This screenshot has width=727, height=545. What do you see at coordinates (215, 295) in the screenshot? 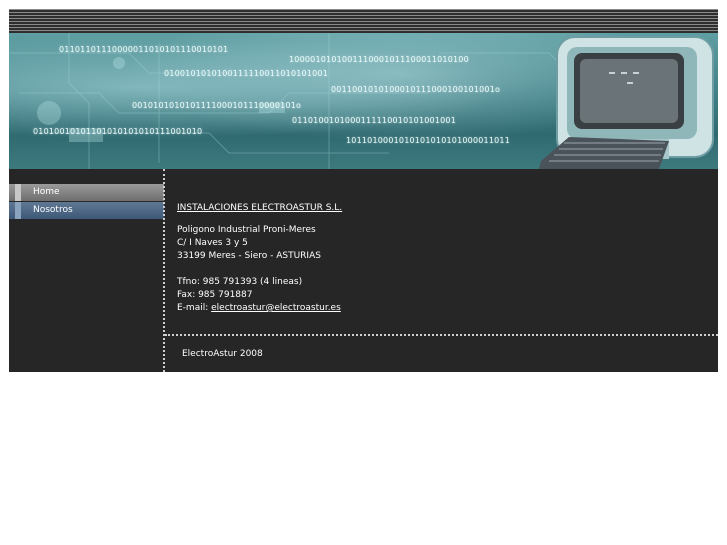
I see `fax-text: Fax: 985 791887` at bounding box center [215, 295].